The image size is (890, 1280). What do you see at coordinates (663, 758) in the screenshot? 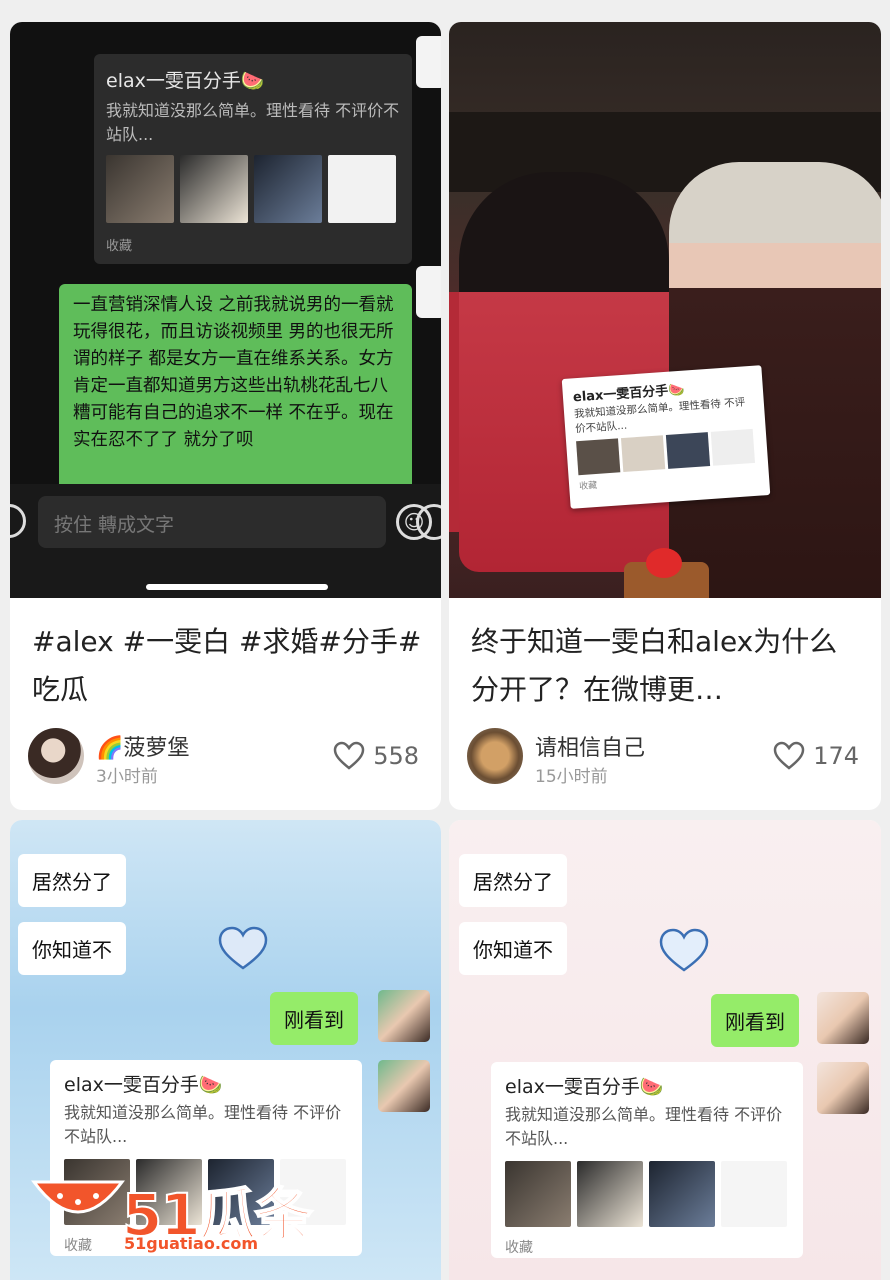
I see `post-meta: 请相信自己 15小时前 174` at bounding box center [663, 758].